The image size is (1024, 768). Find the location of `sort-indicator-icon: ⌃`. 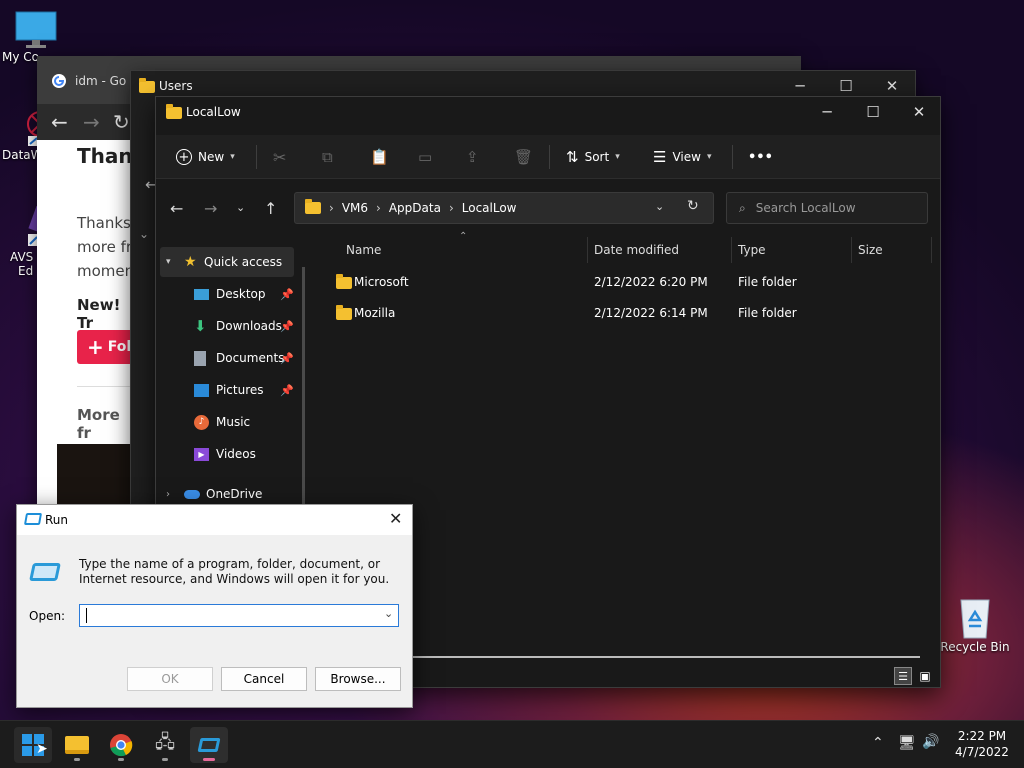

sort-indicator-icon: ⌃ is located at coordinates (463, 236).